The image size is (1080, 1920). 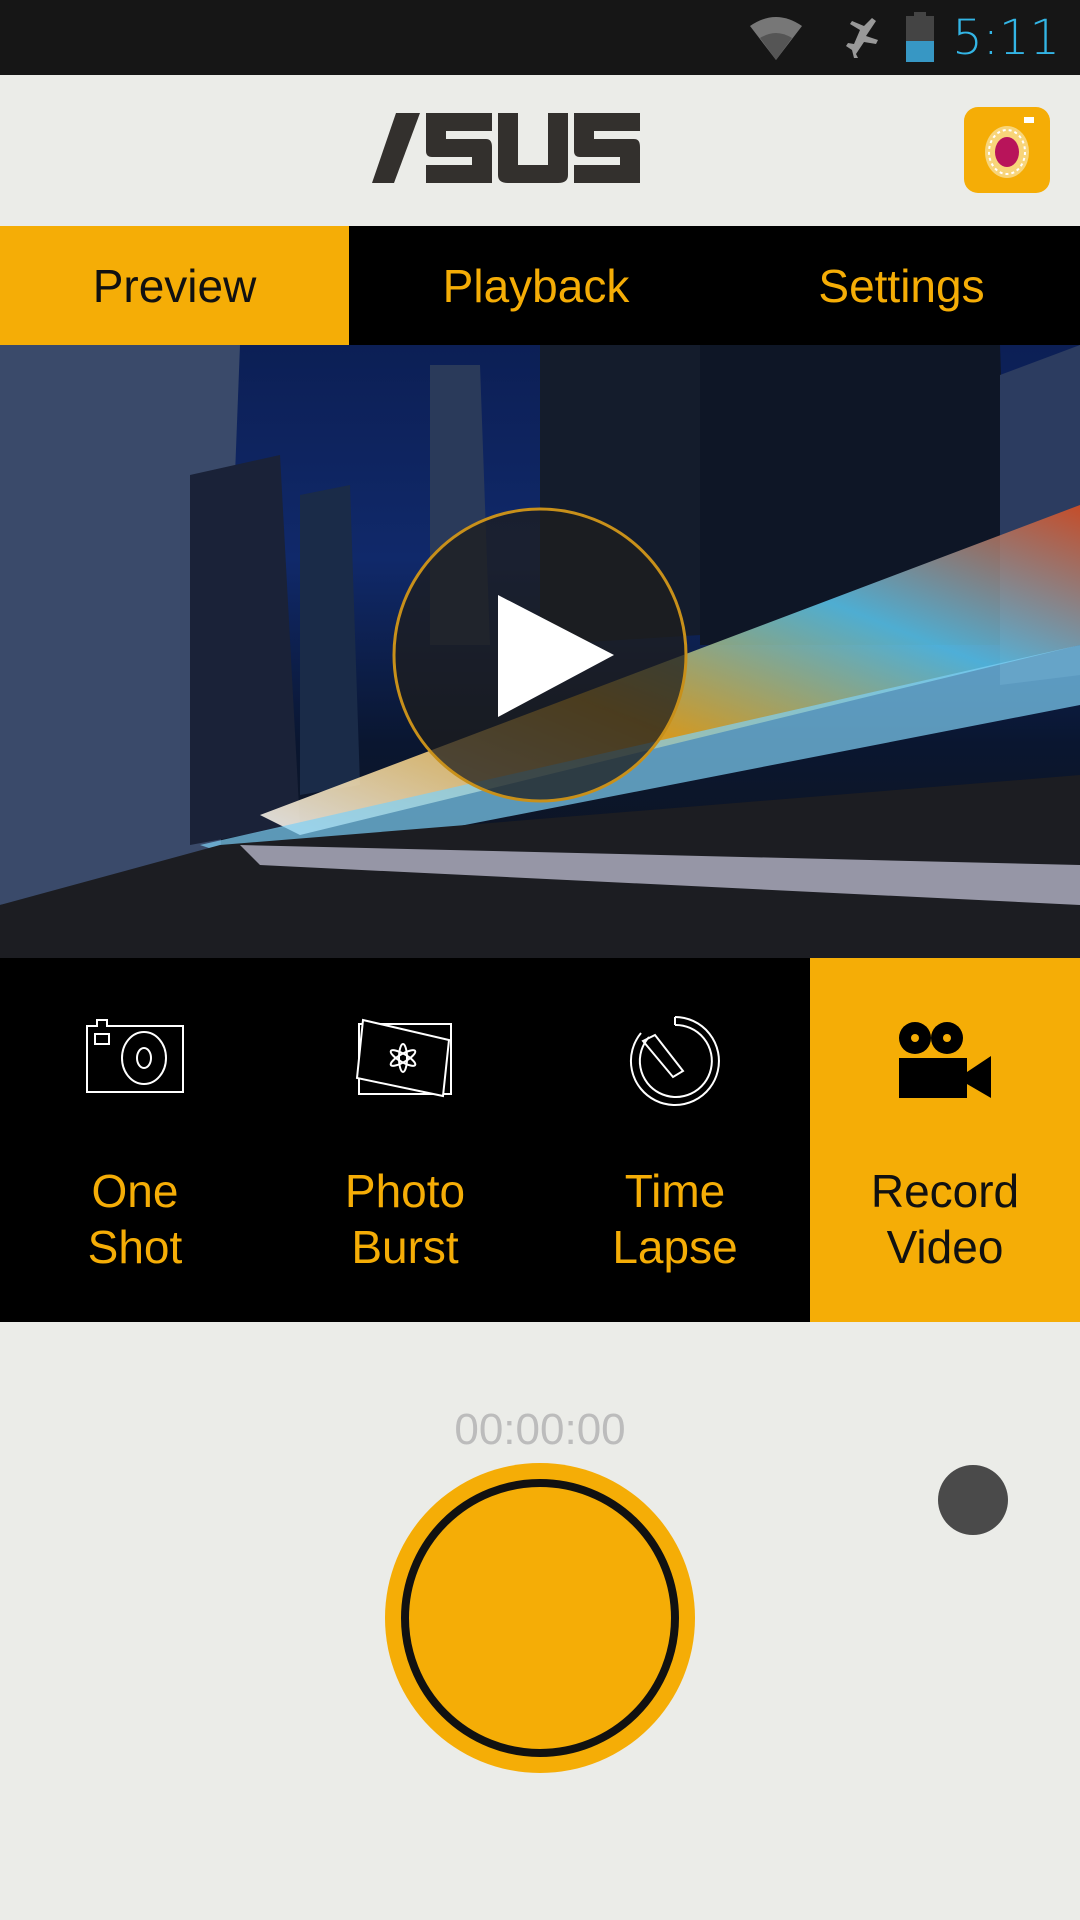 What do you see at coordinates (675, 1191) in the screenshot?
I see `mode-label-line1: Time` at bounding box center [675, 1191].